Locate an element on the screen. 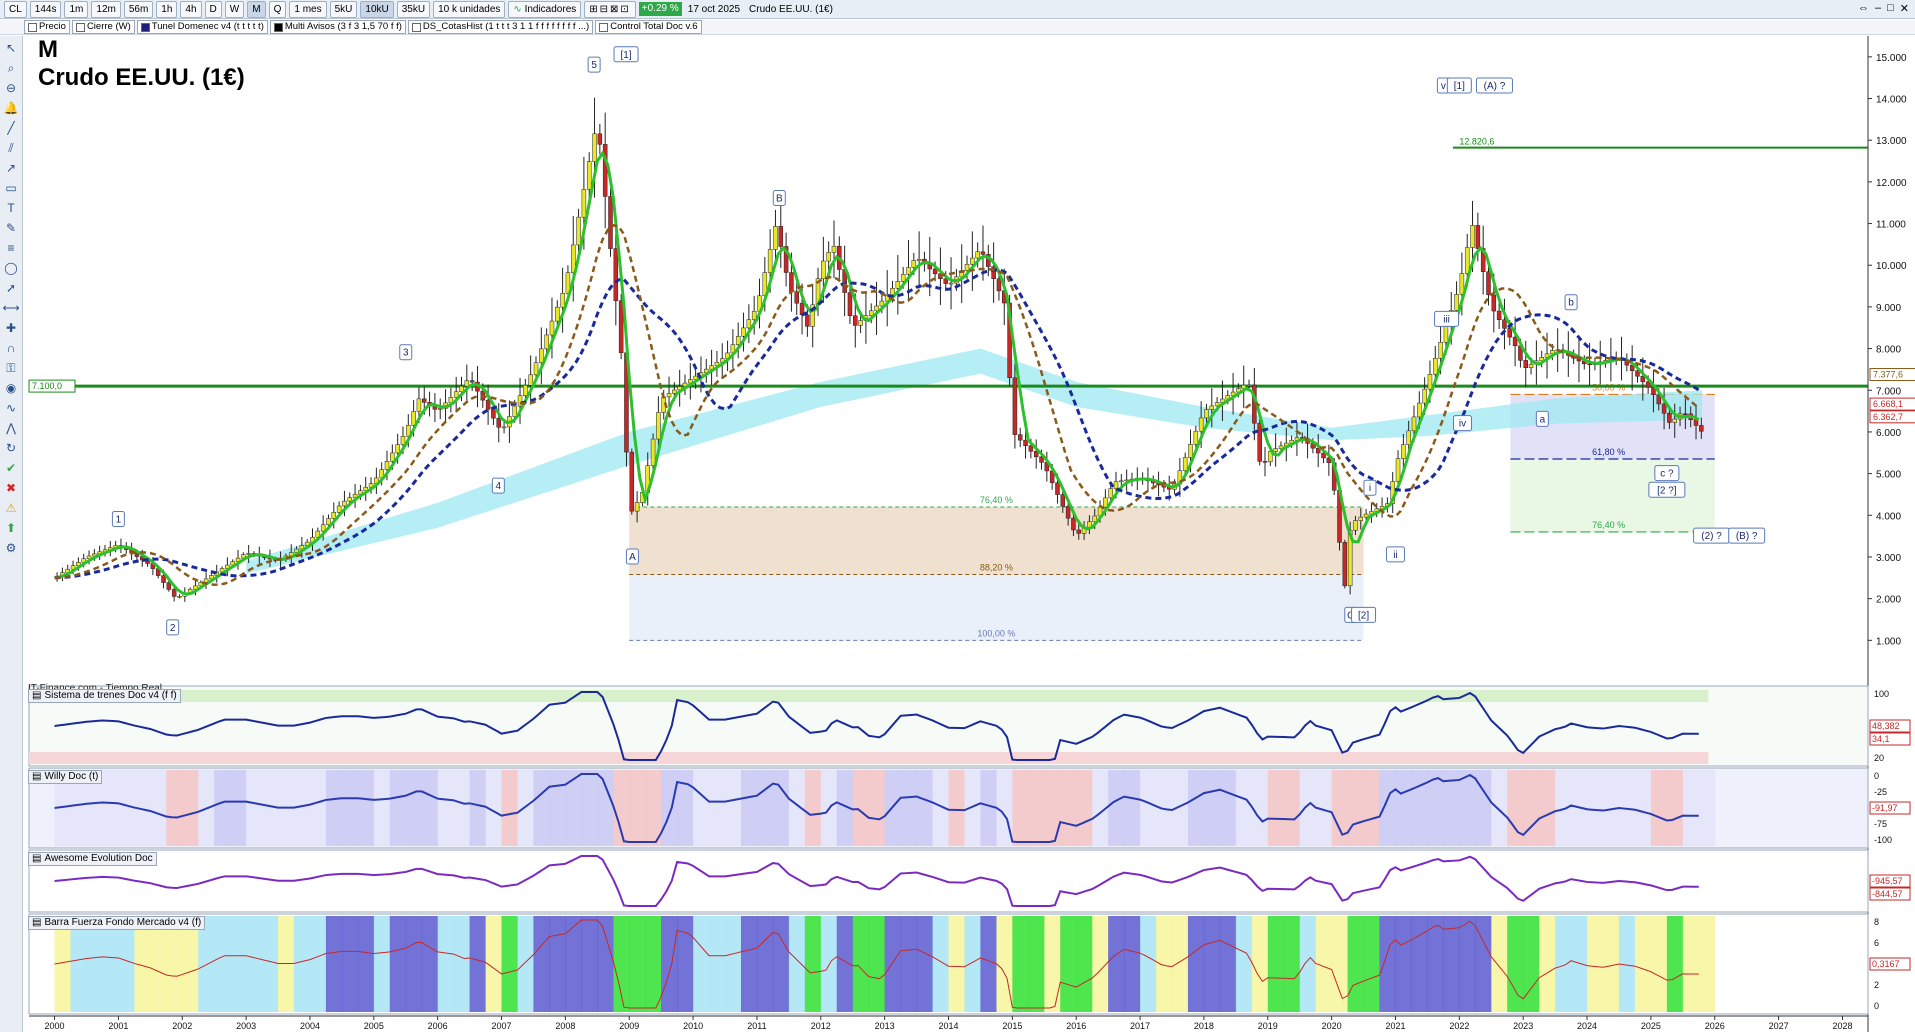 The height and width of the screenshot is (1032, 1915). alert-icon: 🔔 is located at coordinates (11, 108).